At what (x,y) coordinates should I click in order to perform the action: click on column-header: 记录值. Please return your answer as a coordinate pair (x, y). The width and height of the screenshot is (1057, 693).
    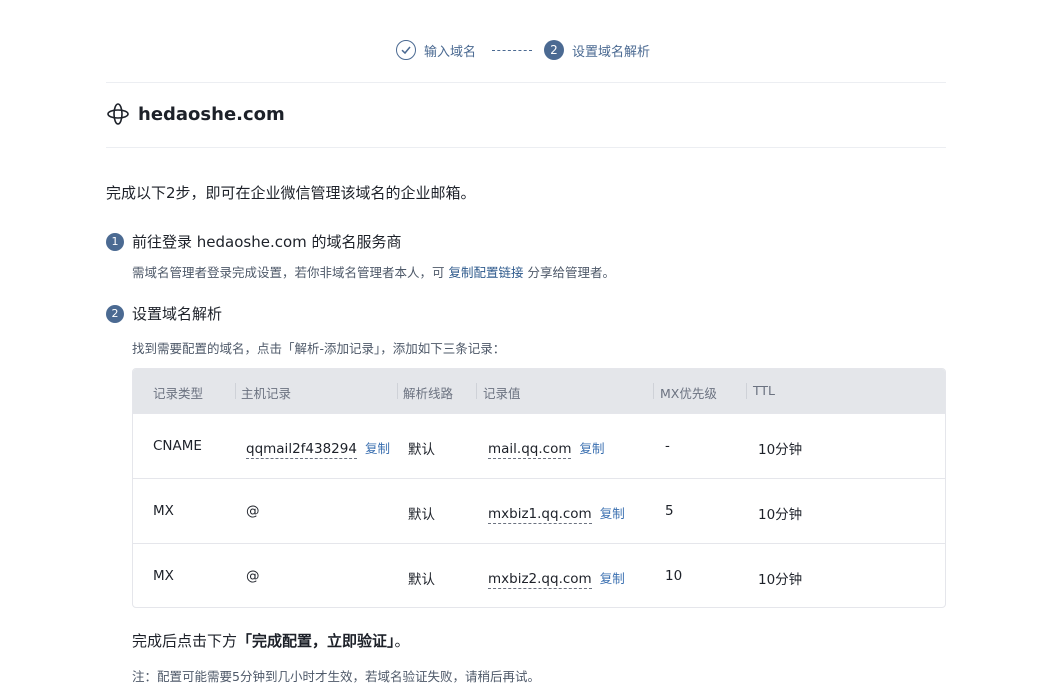
    Looking at the image, I should click on (502, 393).